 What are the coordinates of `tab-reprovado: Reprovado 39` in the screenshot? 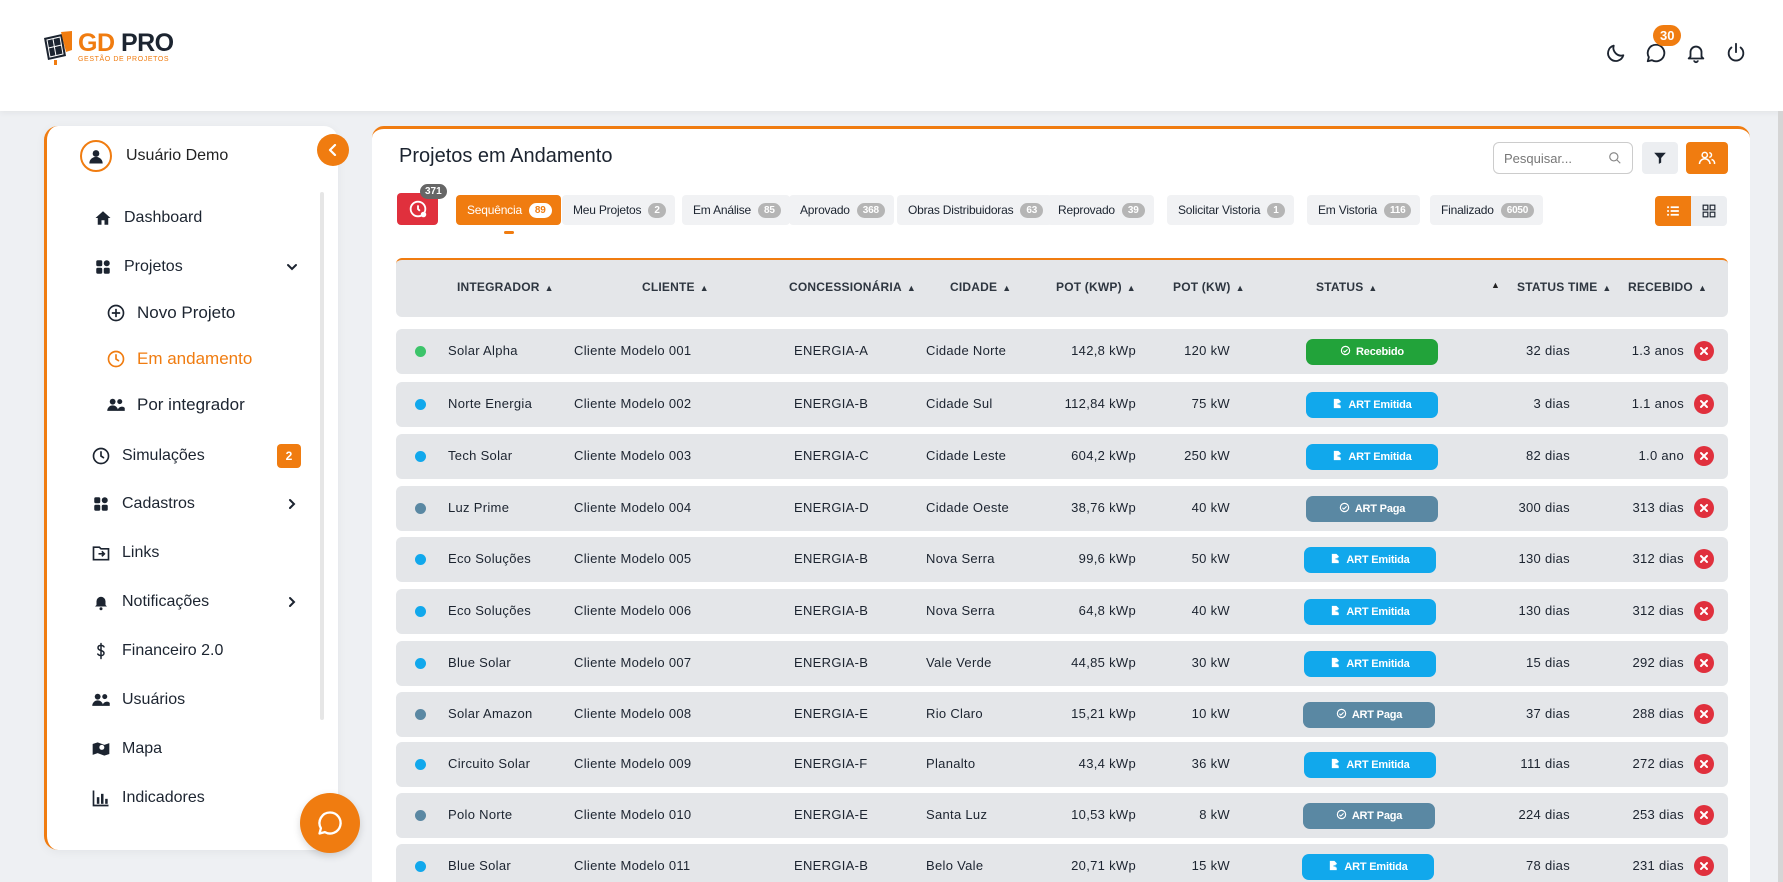 It's located at (1100, 210).